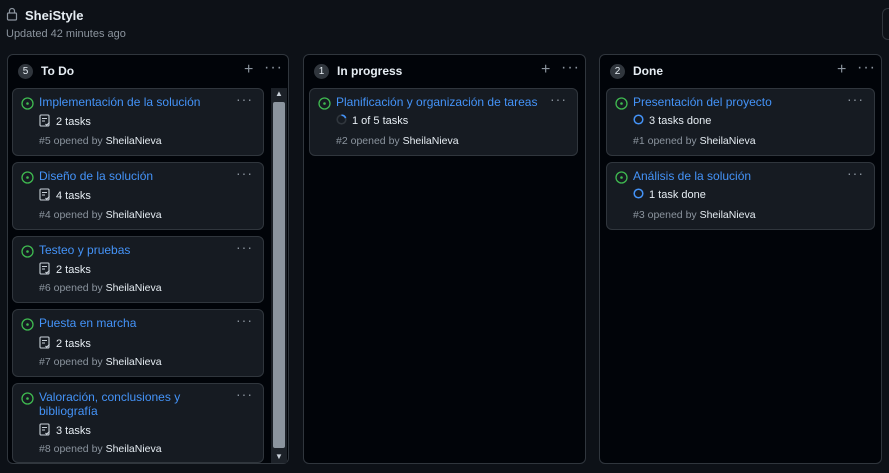  I want to click on progress-ring-icon, so click(341, 121).